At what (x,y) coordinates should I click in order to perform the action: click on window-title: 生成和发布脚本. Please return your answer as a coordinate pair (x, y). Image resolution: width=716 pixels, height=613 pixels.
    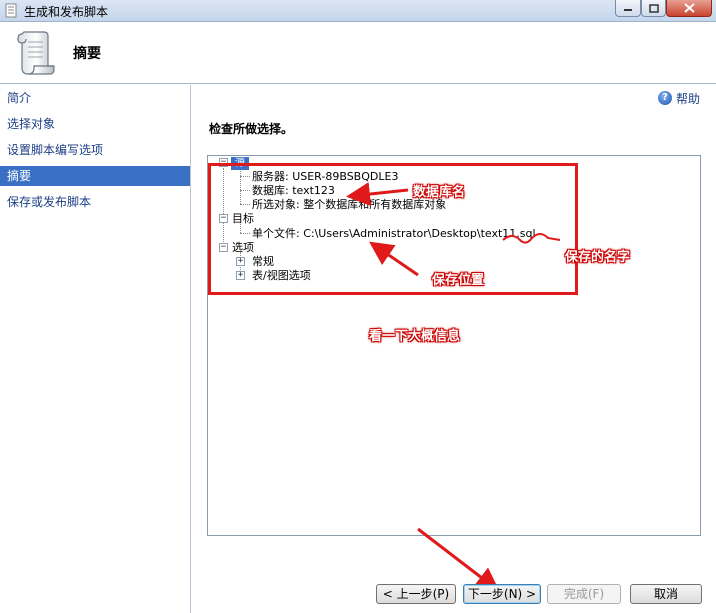
    Looking at the image, I should click on (66, 12).